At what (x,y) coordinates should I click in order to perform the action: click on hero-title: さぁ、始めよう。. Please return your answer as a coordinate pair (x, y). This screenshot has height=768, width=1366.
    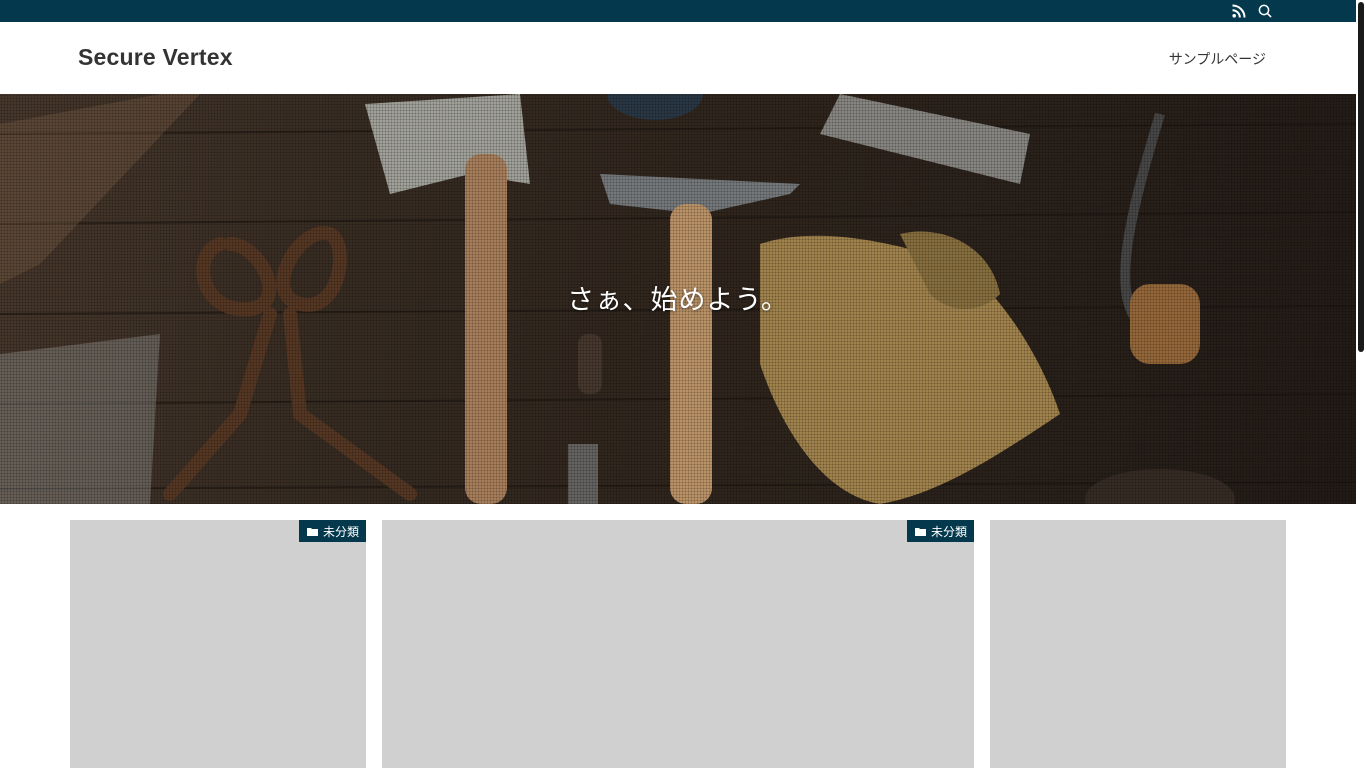
    Looking at the image, I should click on (678, 300).